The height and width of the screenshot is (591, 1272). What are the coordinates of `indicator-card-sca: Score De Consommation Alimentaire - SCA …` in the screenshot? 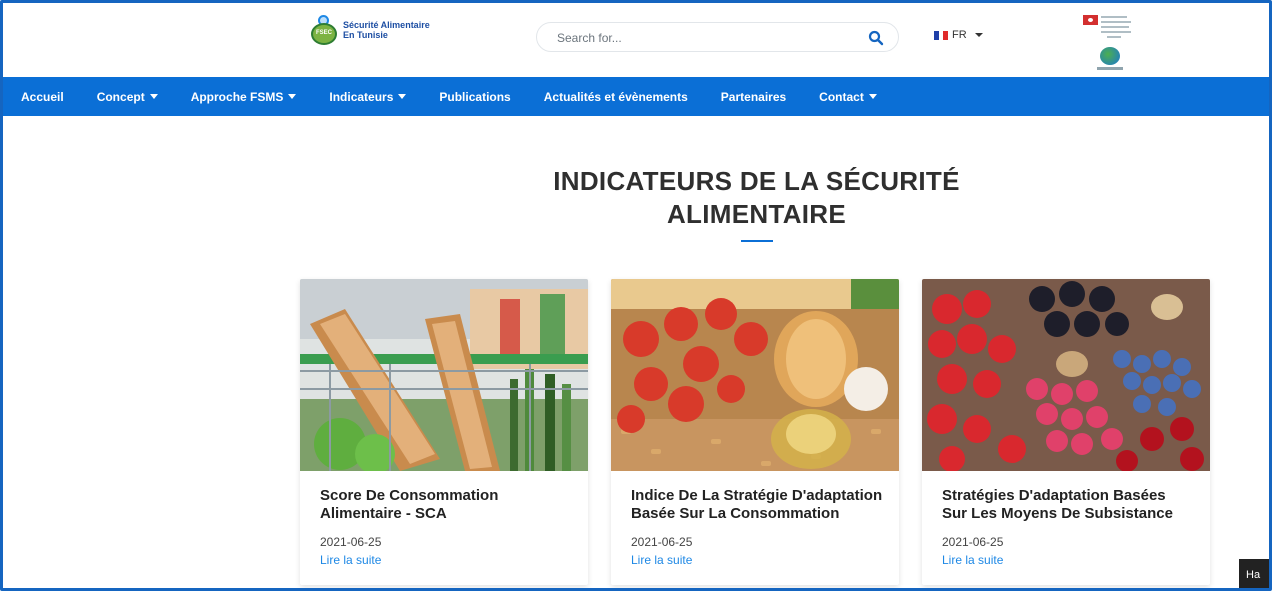 It's located at (444, 432).